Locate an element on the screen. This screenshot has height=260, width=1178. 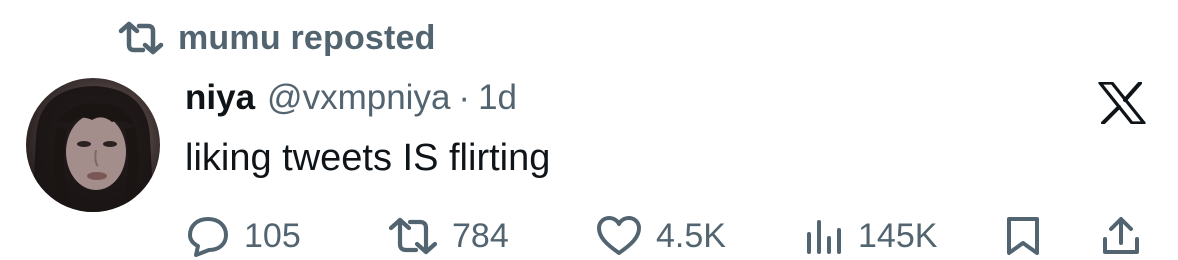
reply-count: 105 is located at coordinates (272, 235).